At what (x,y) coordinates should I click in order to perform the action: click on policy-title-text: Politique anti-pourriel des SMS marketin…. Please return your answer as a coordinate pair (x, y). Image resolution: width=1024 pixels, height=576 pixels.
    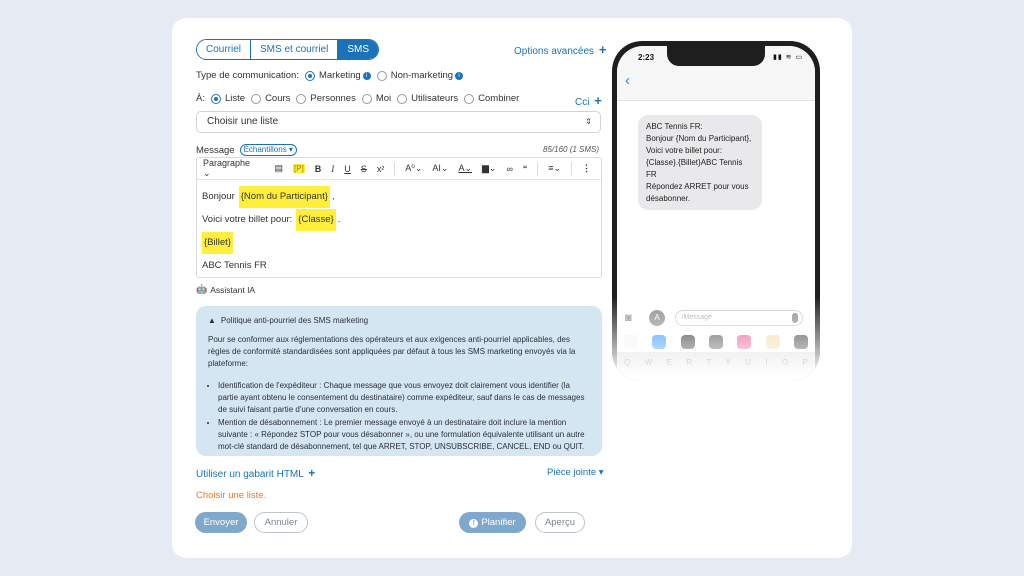
    Looking at the image, I should click on (294, 320).